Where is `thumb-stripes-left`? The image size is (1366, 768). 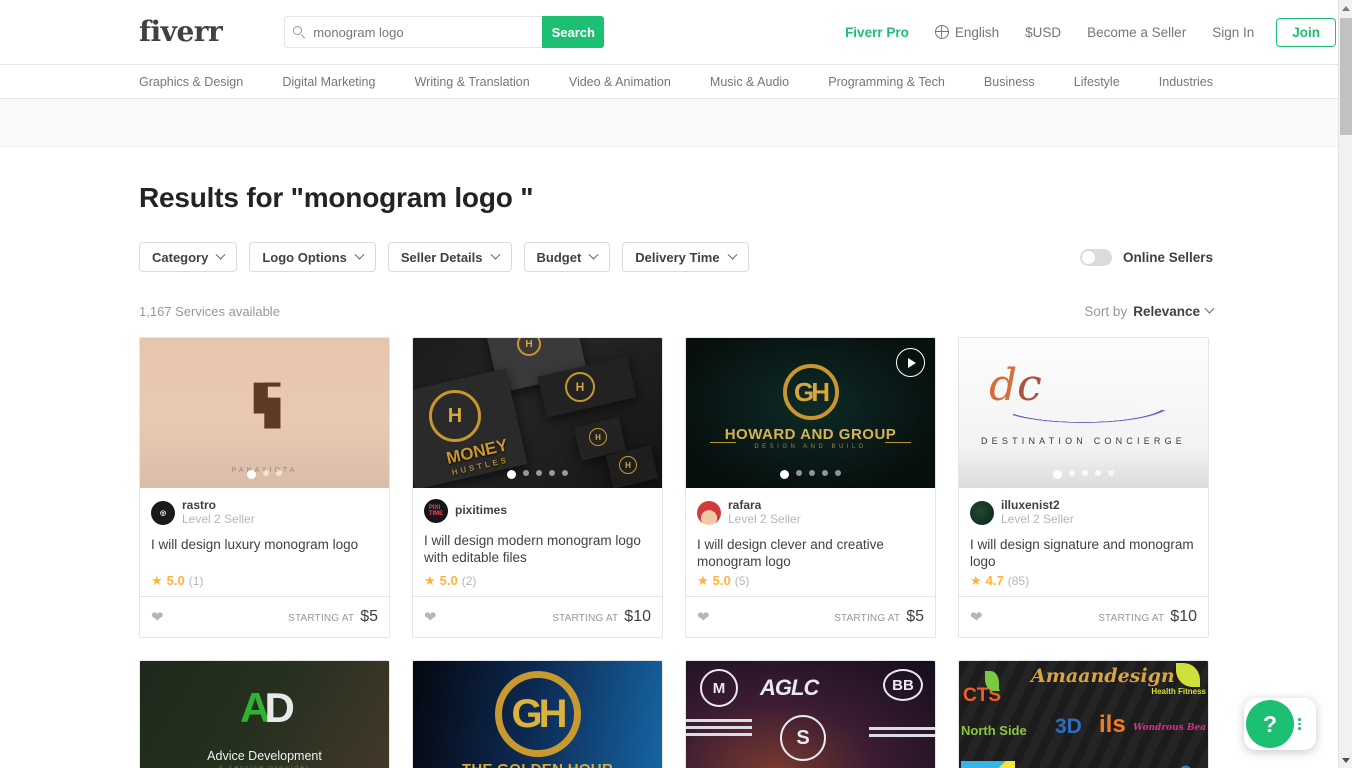 thumb-stripes-left is located at coordinates (719, 720).